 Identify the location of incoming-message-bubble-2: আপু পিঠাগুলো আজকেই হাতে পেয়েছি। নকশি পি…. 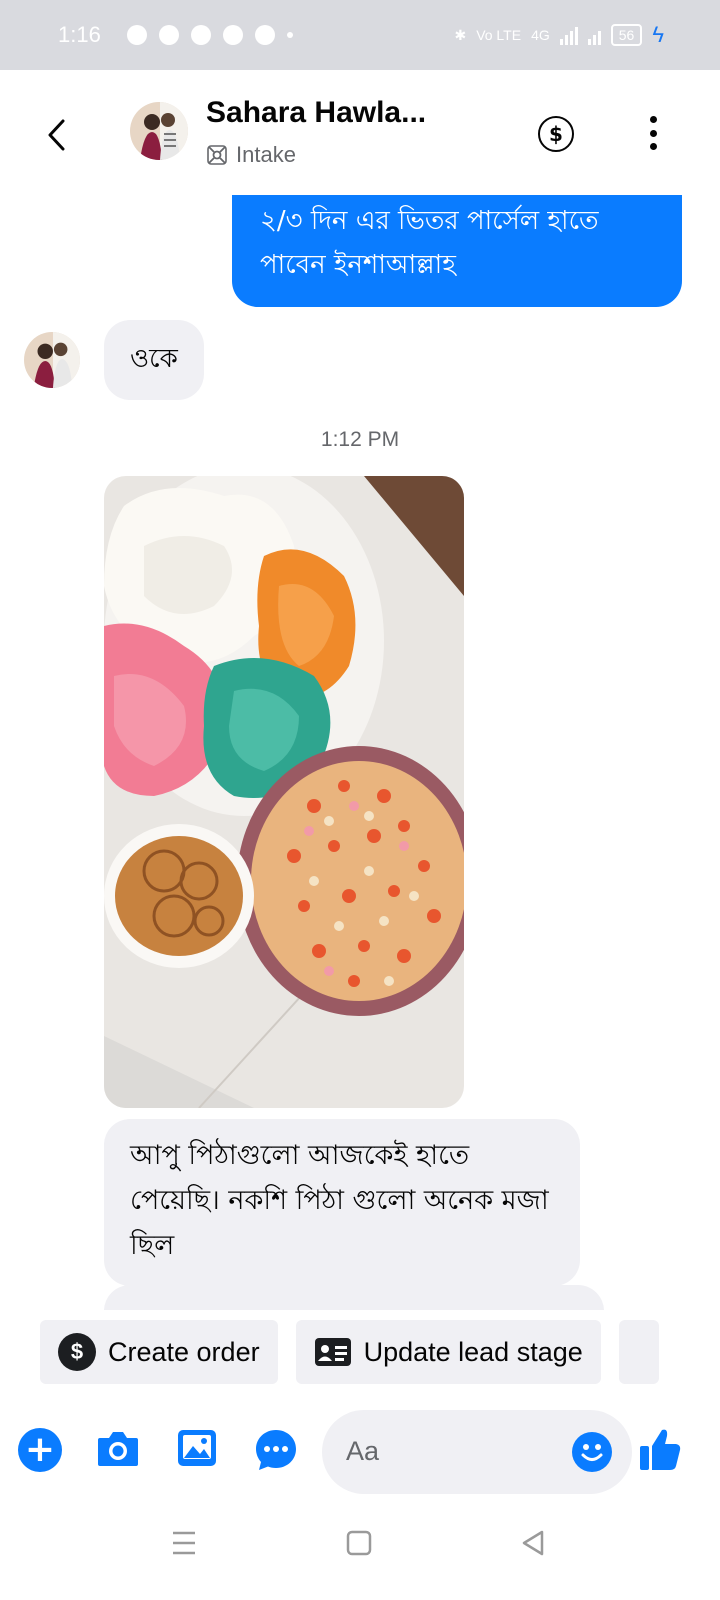
(342, 1202).